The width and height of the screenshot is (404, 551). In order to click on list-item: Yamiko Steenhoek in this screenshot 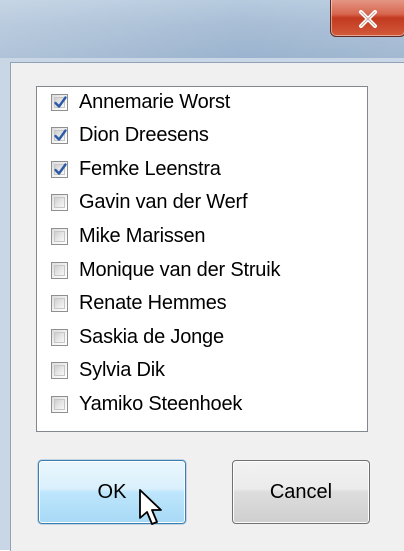, I will do `click(146, 404)`.